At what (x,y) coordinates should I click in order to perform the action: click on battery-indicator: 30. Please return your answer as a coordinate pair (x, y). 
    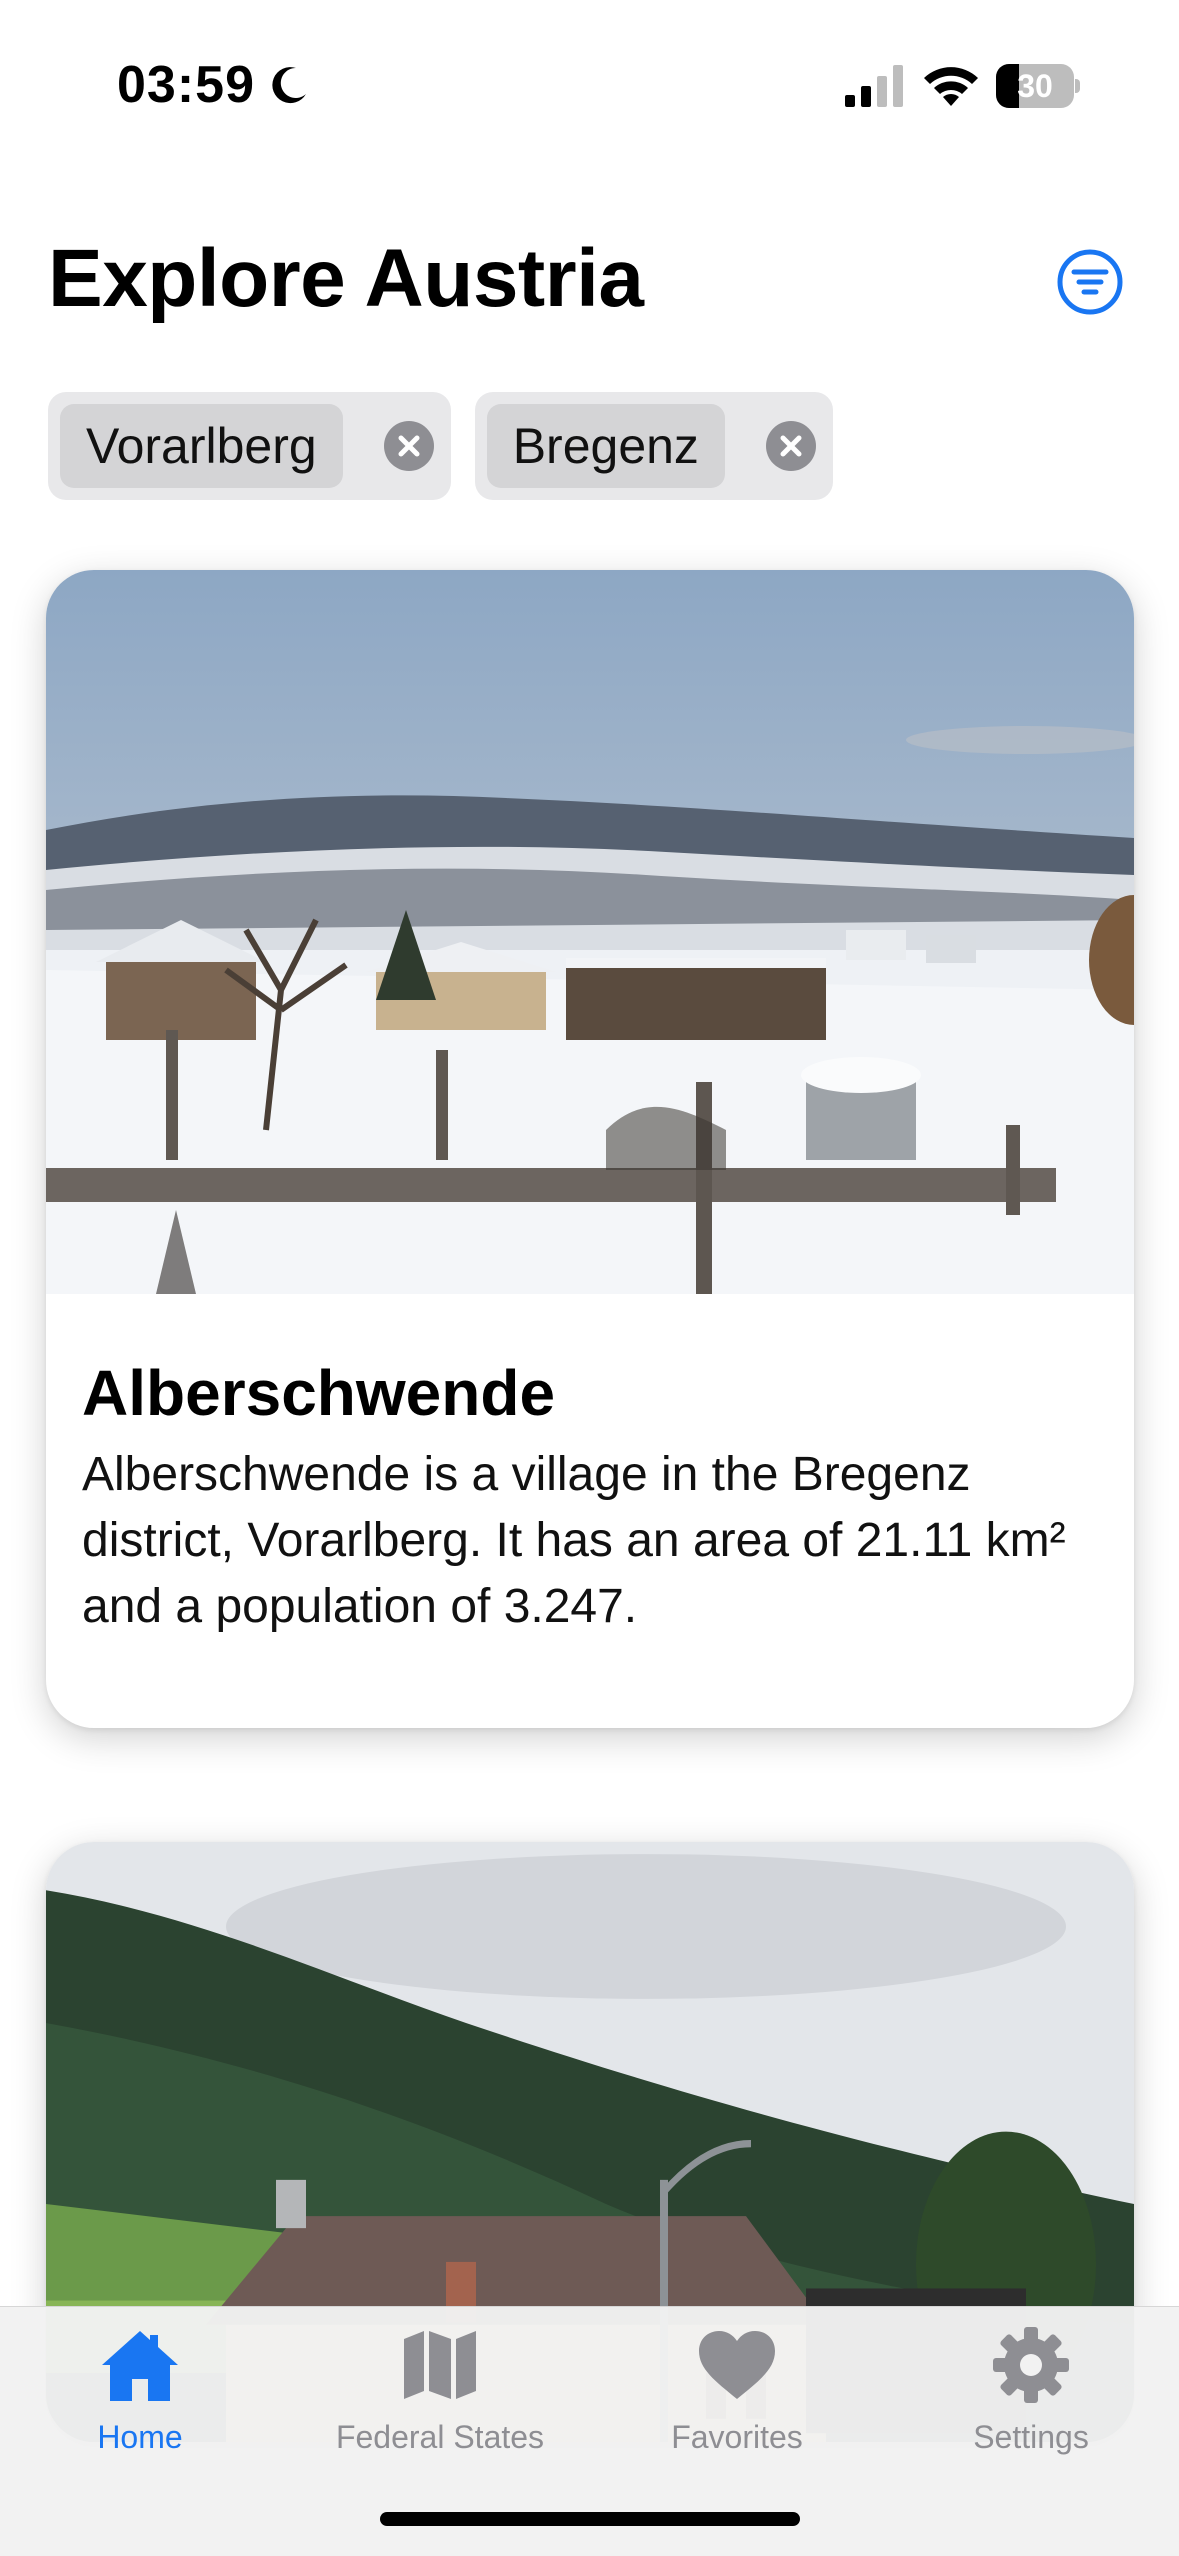
    Looking at the image, I should click on (1038, 86).